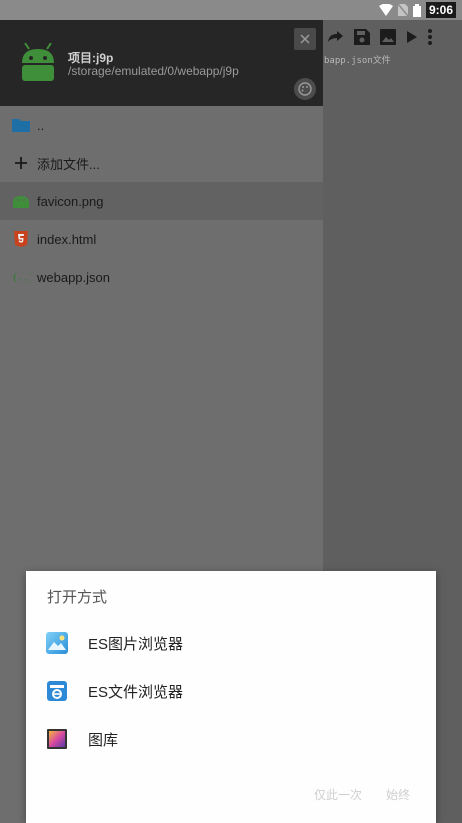  I want to click on es-image-browser-icon, so click(57, 643).